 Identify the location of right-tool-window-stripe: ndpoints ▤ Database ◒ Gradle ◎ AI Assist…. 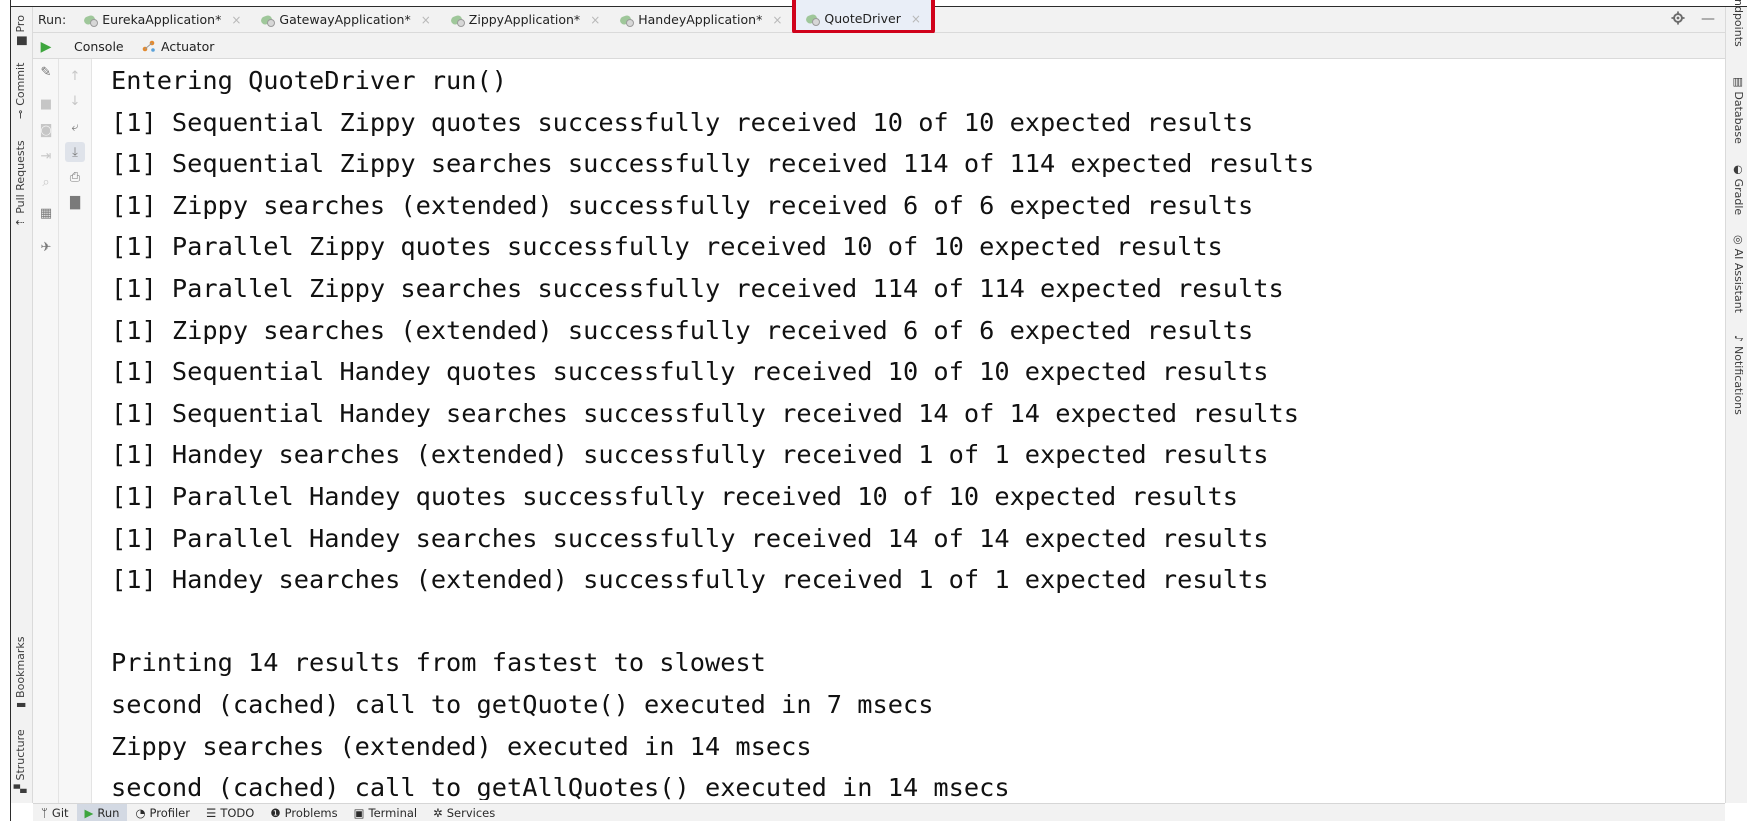
(1736, 401).